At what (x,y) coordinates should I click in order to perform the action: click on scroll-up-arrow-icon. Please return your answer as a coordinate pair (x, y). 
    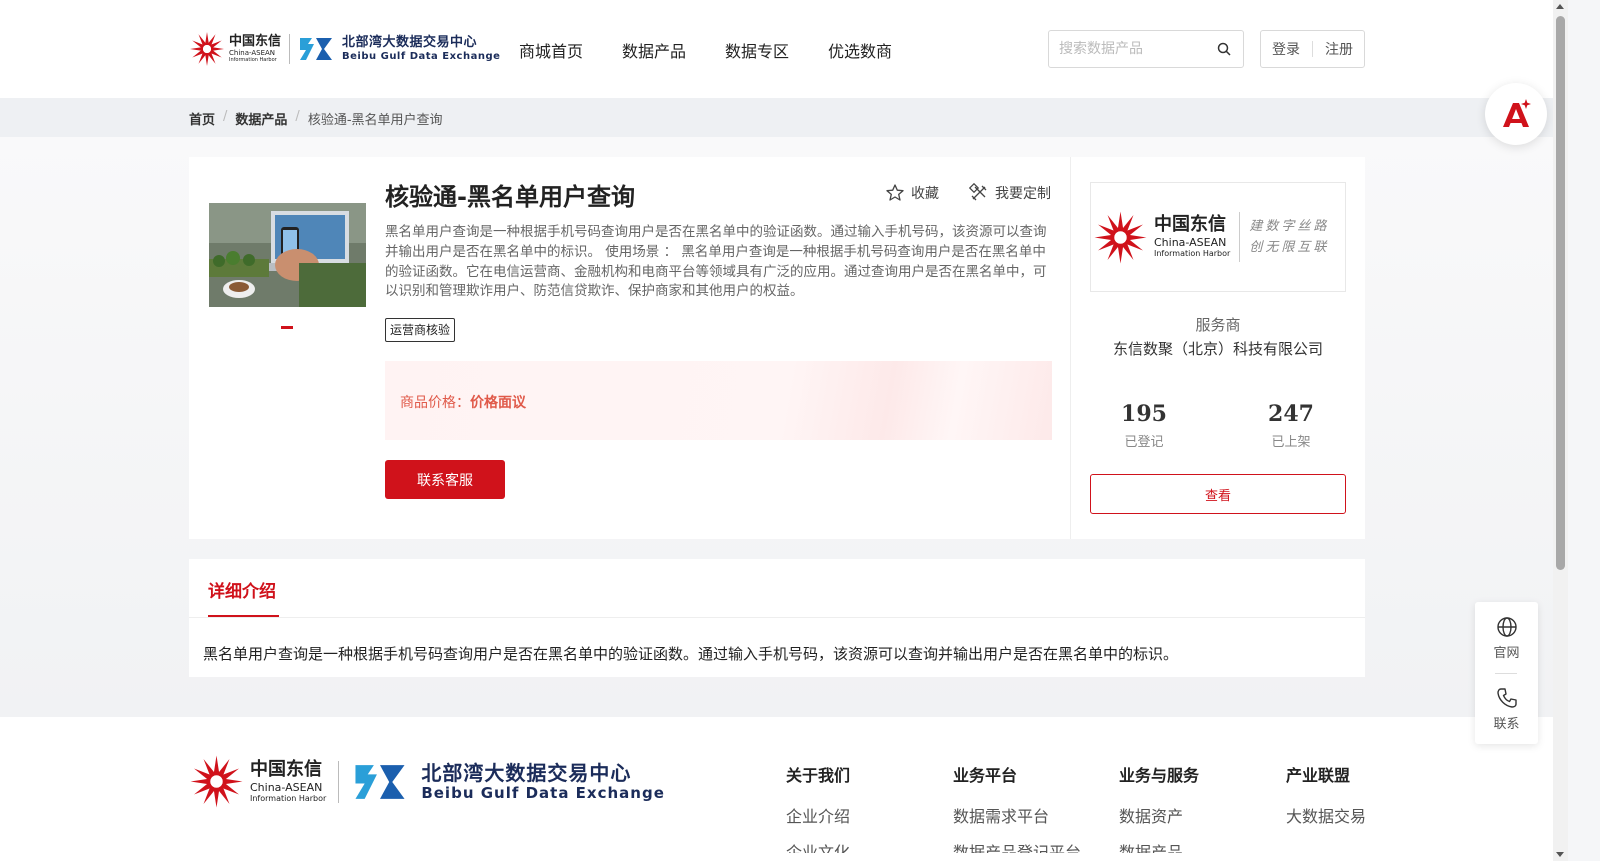
    Looking at the image, I should click on (1560, 6).